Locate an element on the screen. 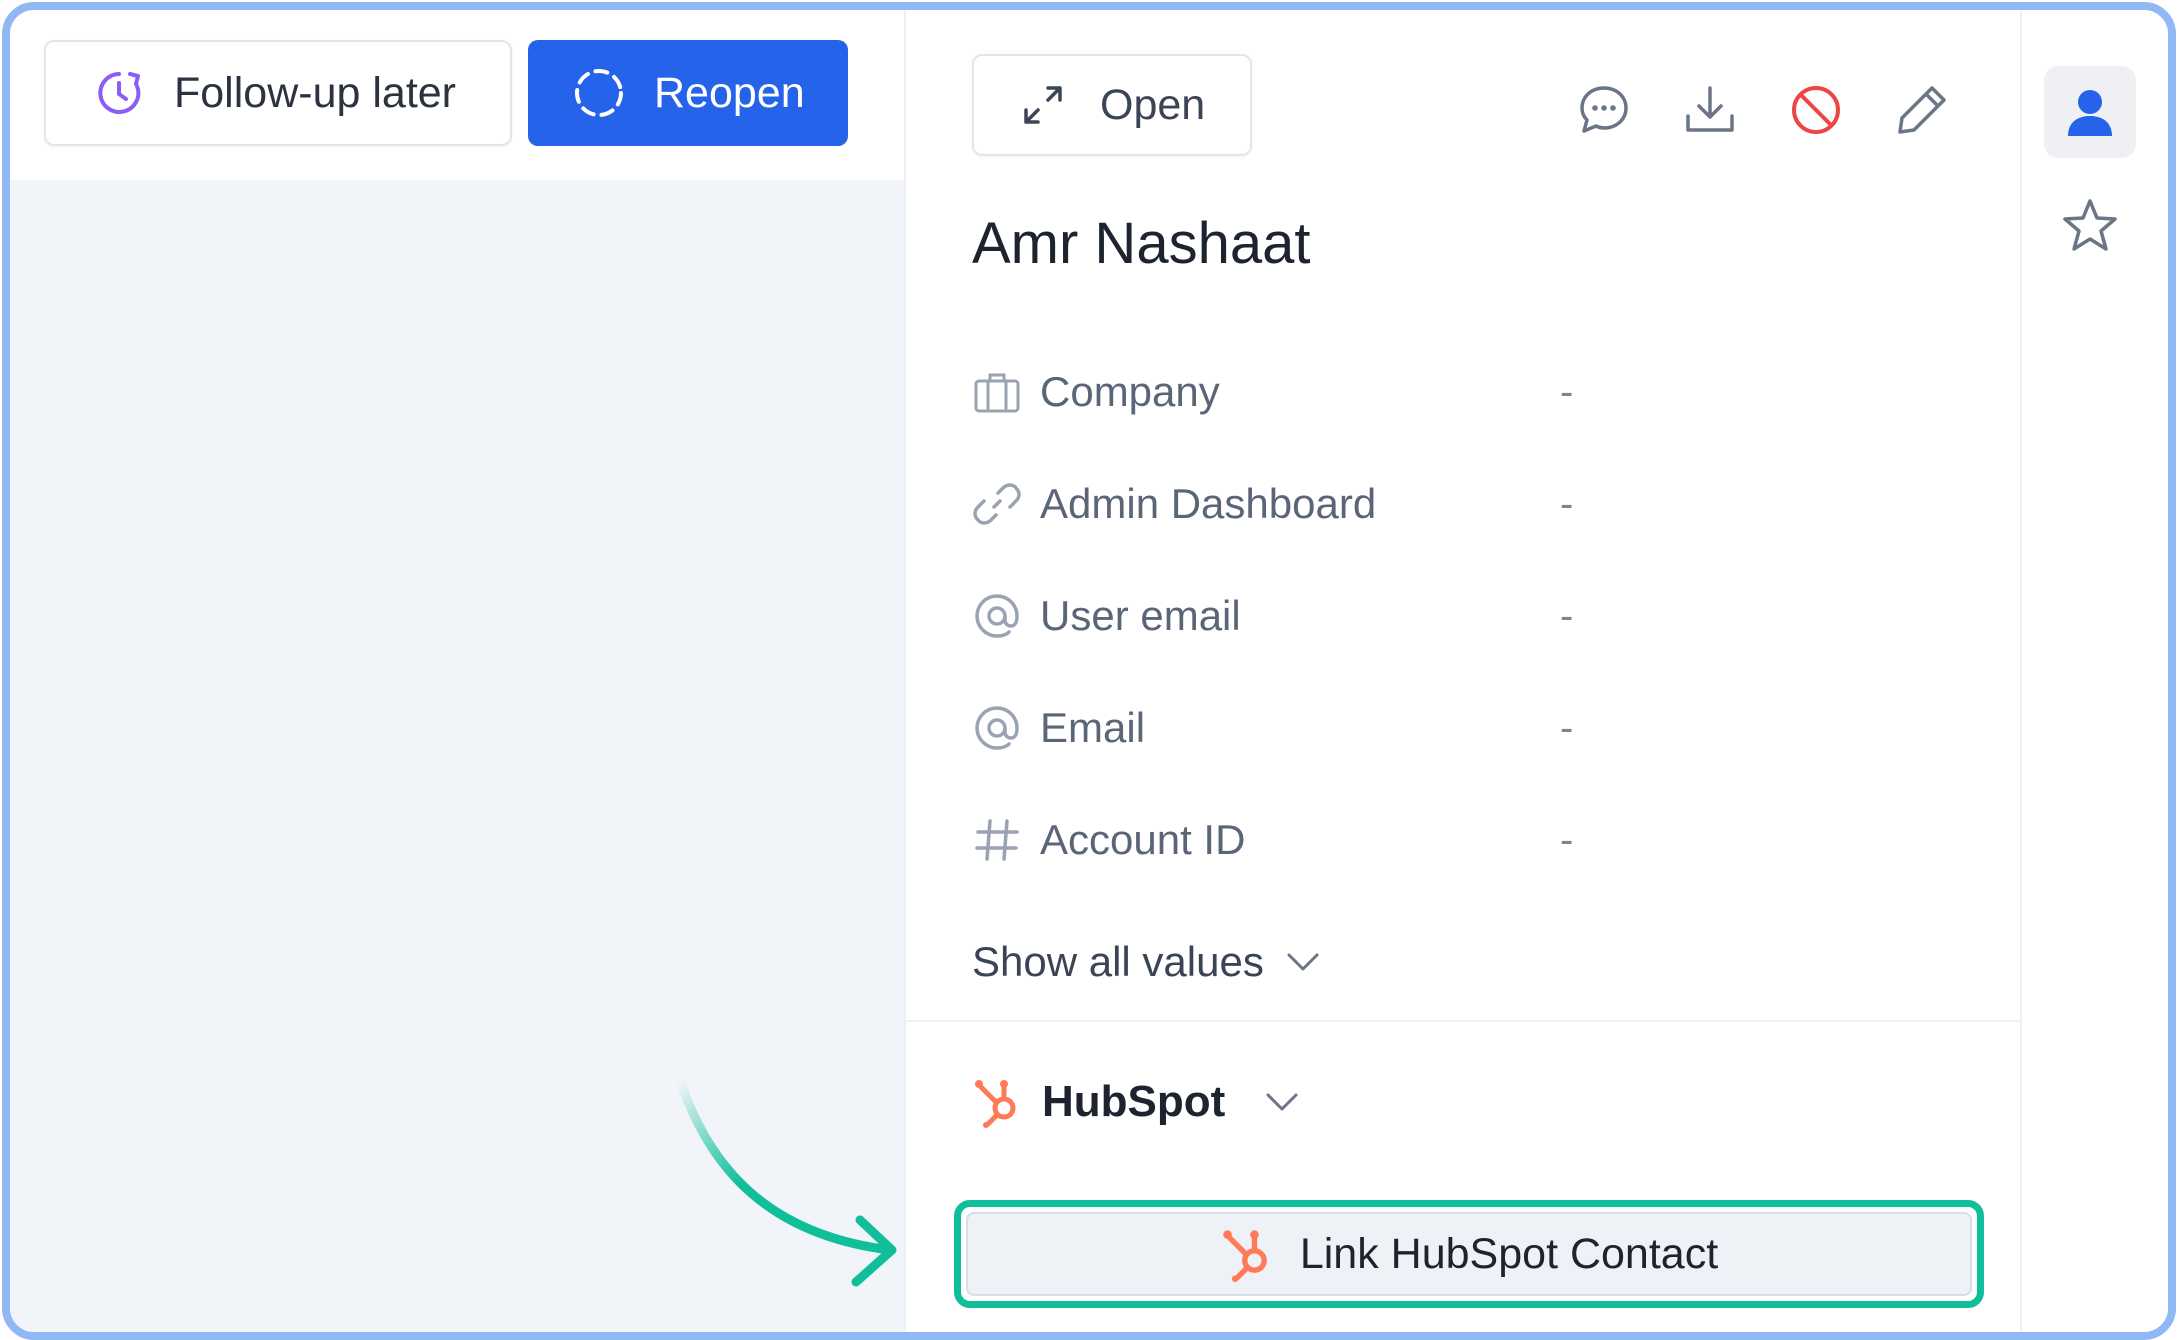 This screenshot has width=2180, height=1340. attribute-label: Company is located at coordinates (1130, 391).